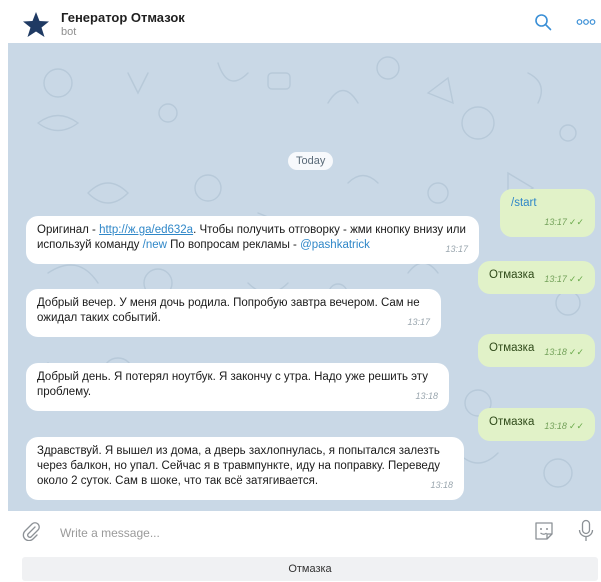 The width and height of the screenshot is (601, 582). What do you see at coordinates (524, 203) in the screenshot?
I see `command-link: /start` at bounding box center [524, 203].